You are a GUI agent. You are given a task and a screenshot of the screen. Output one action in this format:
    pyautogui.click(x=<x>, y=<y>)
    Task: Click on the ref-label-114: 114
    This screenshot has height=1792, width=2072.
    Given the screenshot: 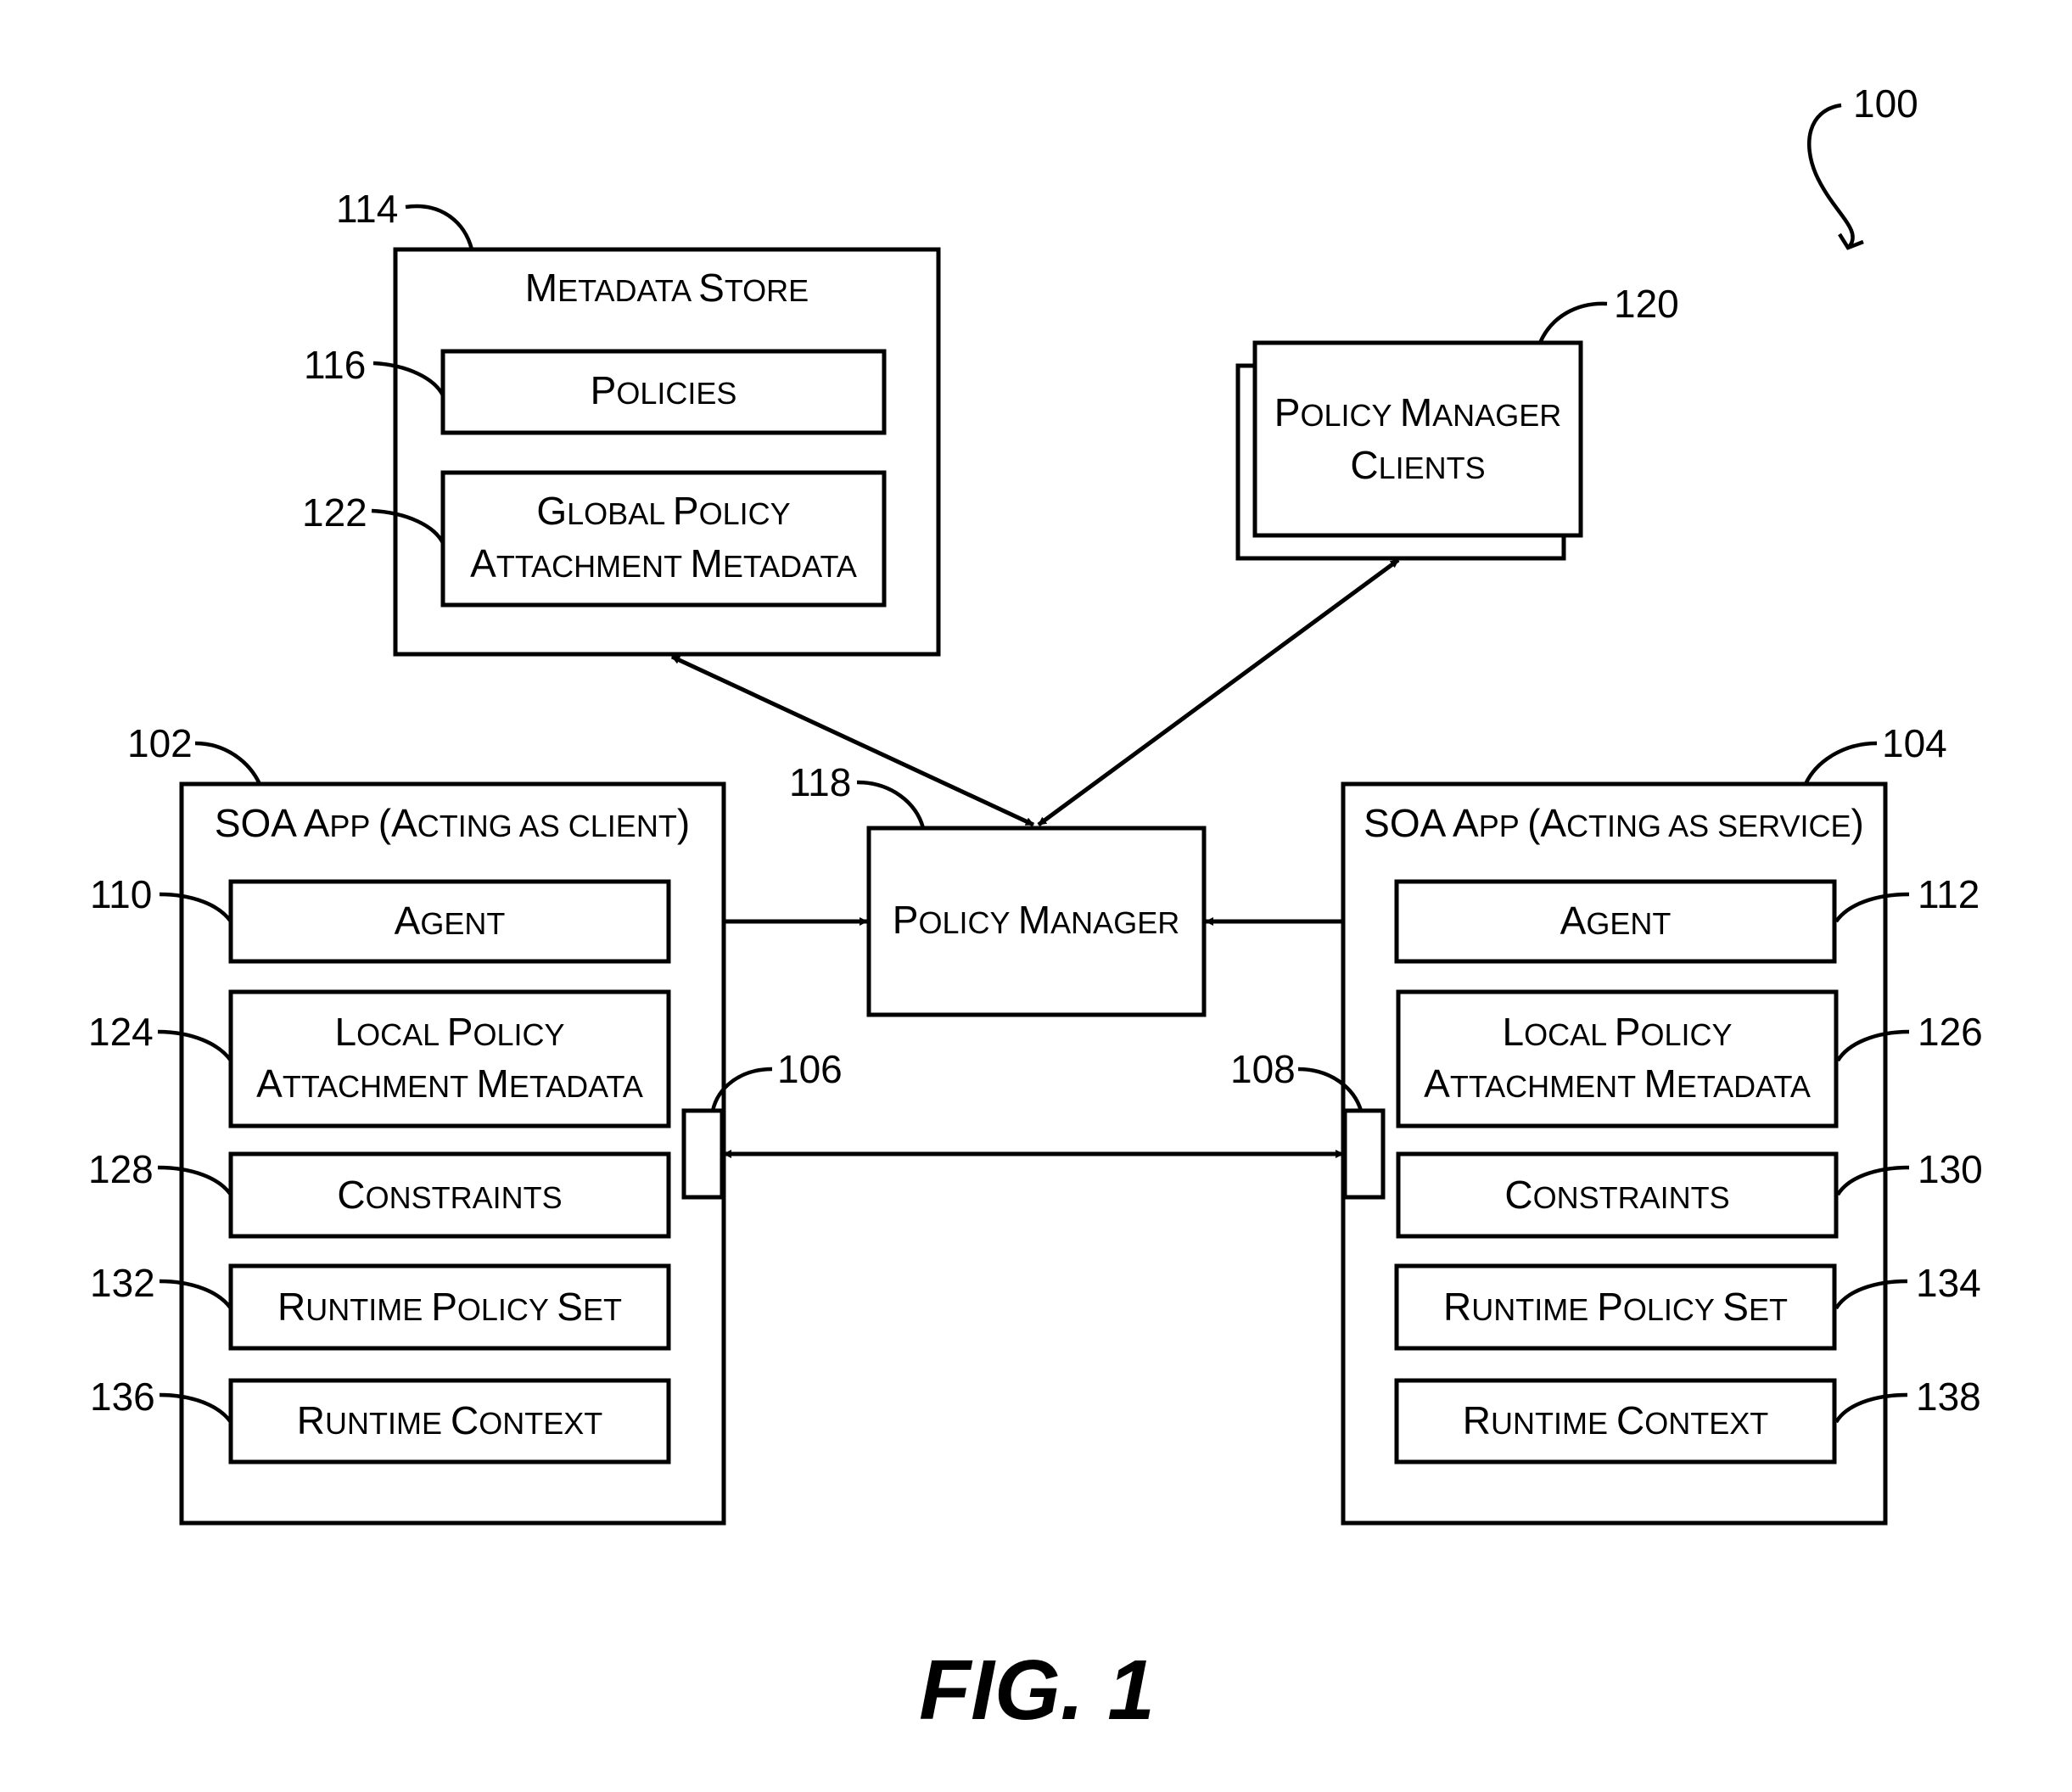 What is the action you would take?
    pyautogui.click(x=367, y=209)
    